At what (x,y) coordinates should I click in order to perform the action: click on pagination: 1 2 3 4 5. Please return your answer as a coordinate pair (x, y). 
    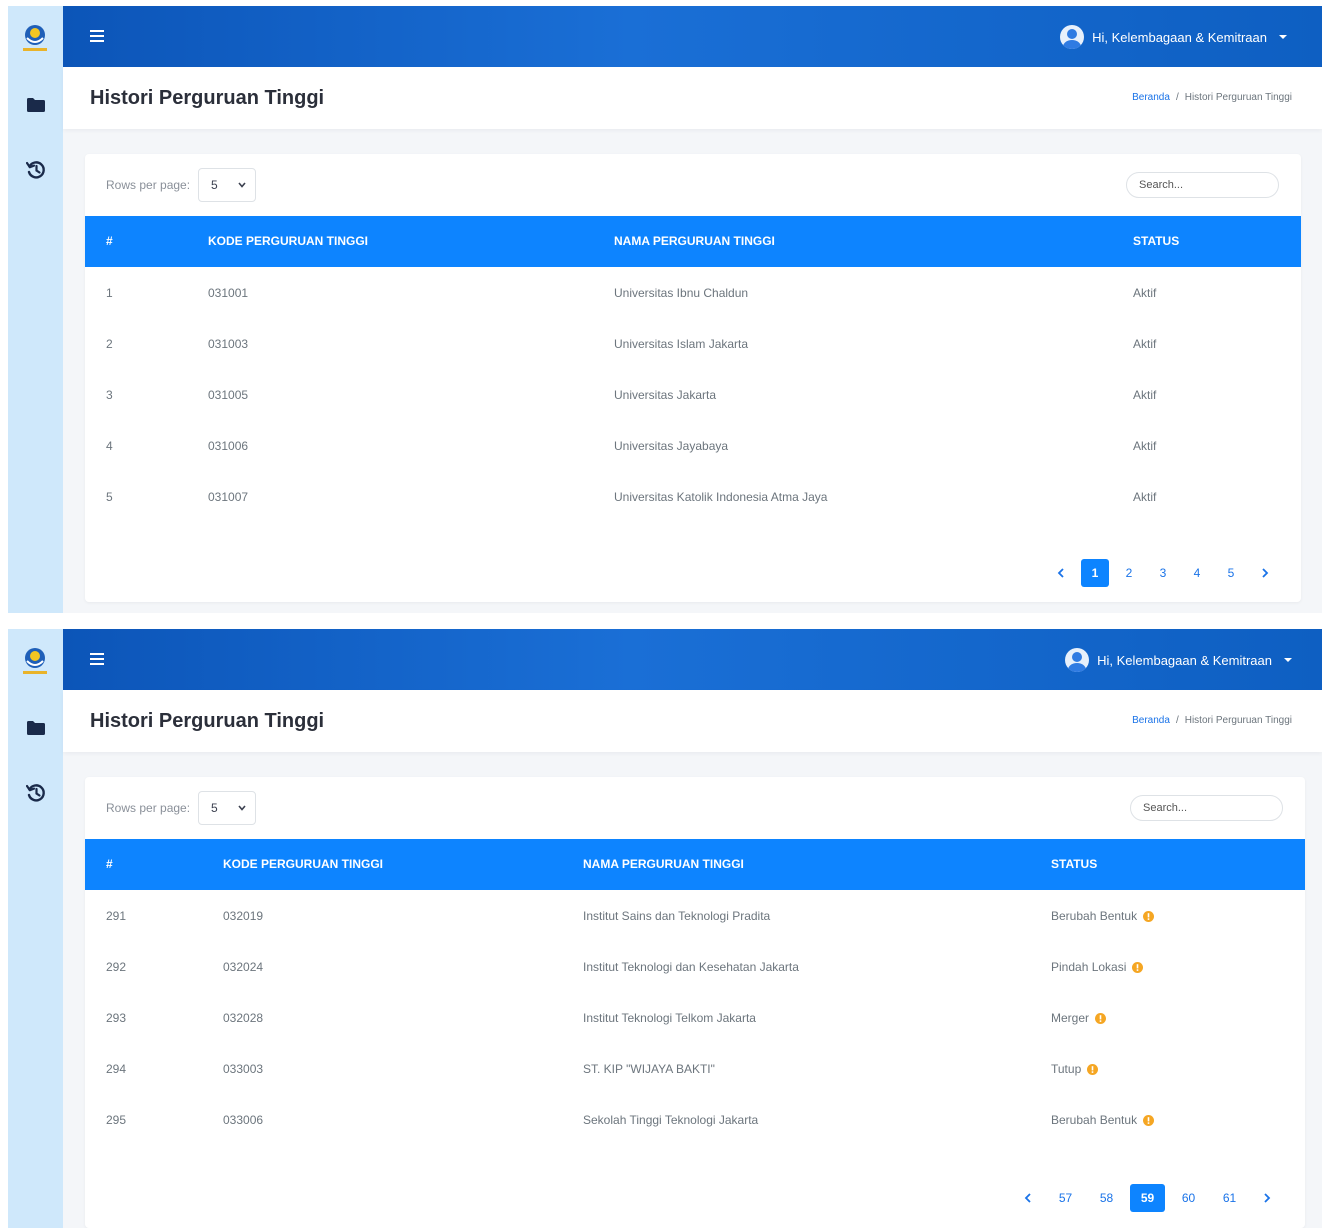
    Looking at the image, I should click on (1163, 573).